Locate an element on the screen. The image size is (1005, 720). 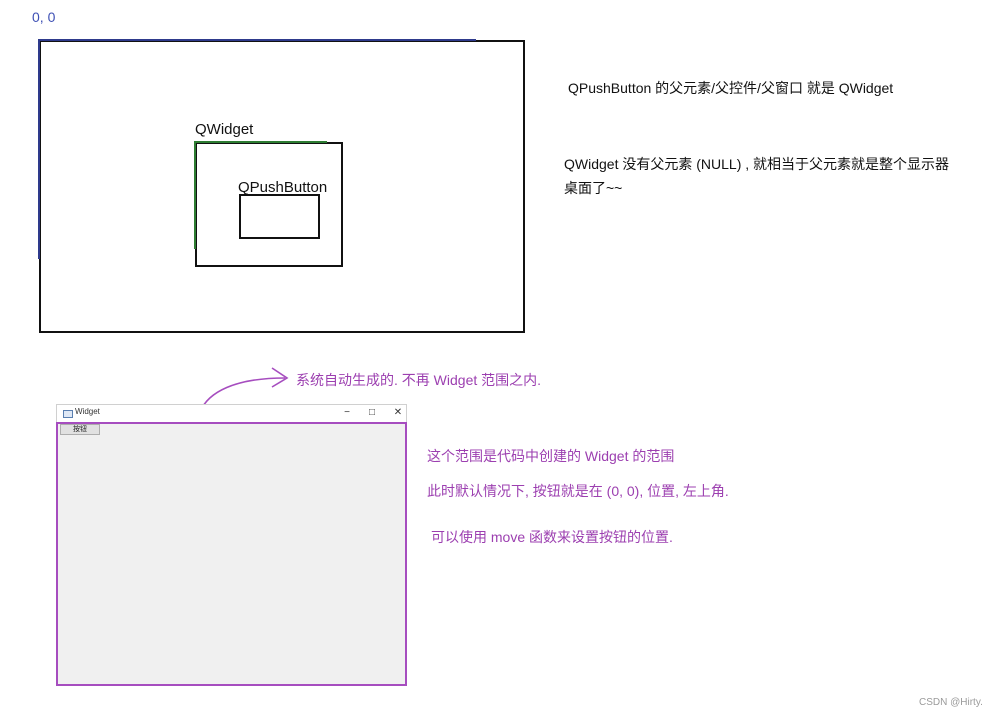
note-default-position: 此时默认情况下, 按钮就是在 (0, 0), 位置, 左上角. is located at coordinates (578, 491).